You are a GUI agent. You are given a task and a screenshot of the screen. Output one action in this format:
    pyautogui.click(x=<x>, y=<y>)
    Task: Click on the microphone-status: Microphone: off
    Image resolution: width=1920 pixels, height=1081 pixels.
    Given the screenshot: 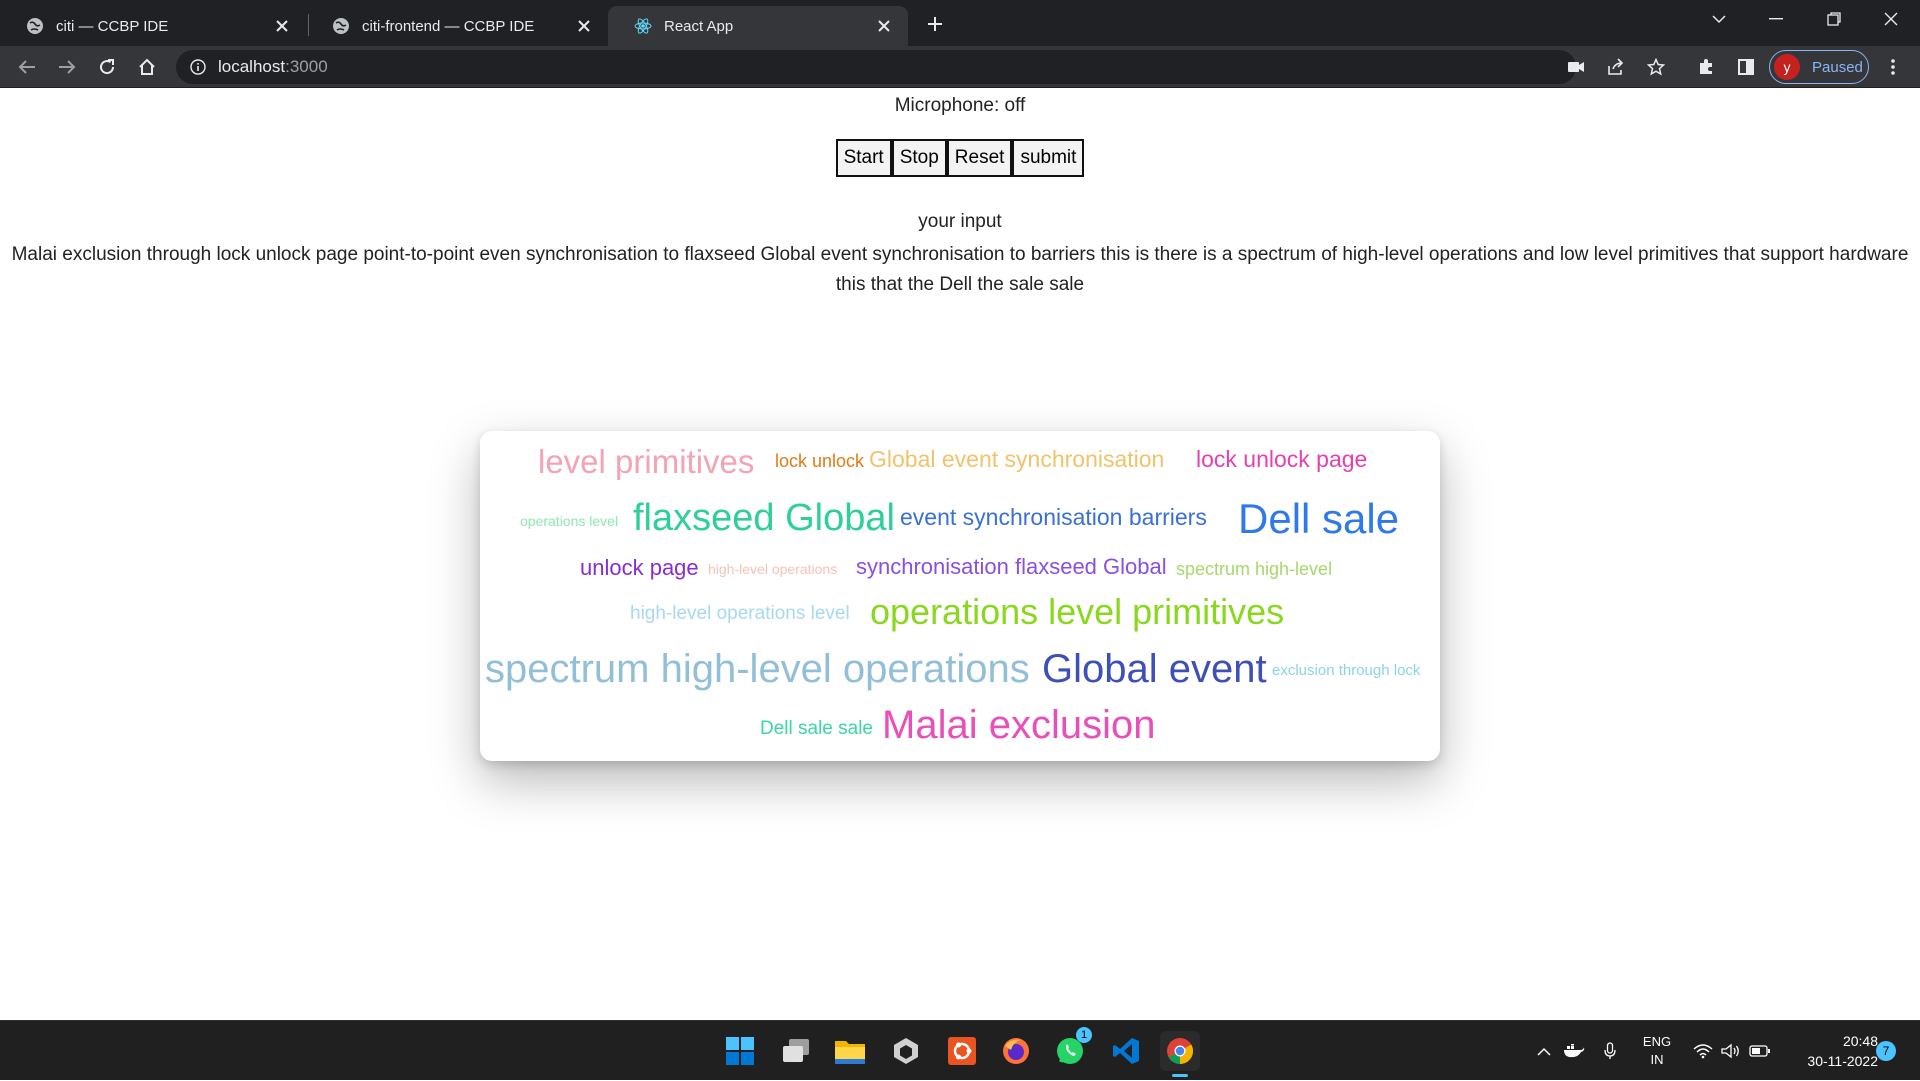 What is the action you would take?
    pyautogui.click(x=960, y=105)
    